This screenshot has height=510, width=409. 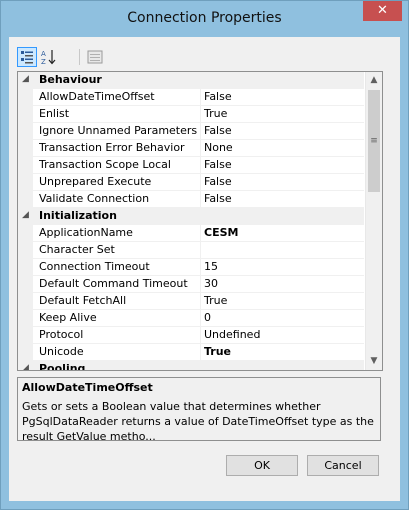 What do you see at coordinates (373, 221) in the screenshot?
I see `vertical-scrollbar: ▲ ≡ ▼` at bounding box center [373, 221].